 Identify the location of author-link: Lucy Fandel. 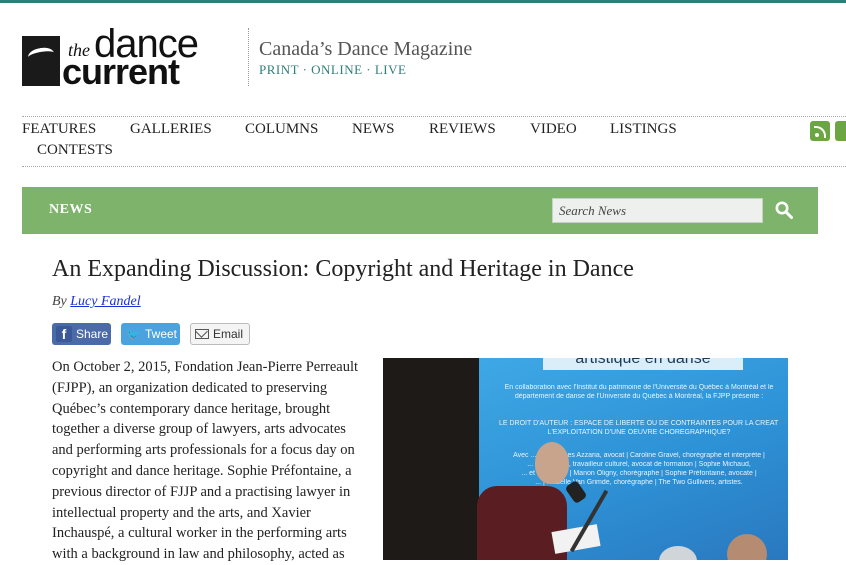
(105, 301).